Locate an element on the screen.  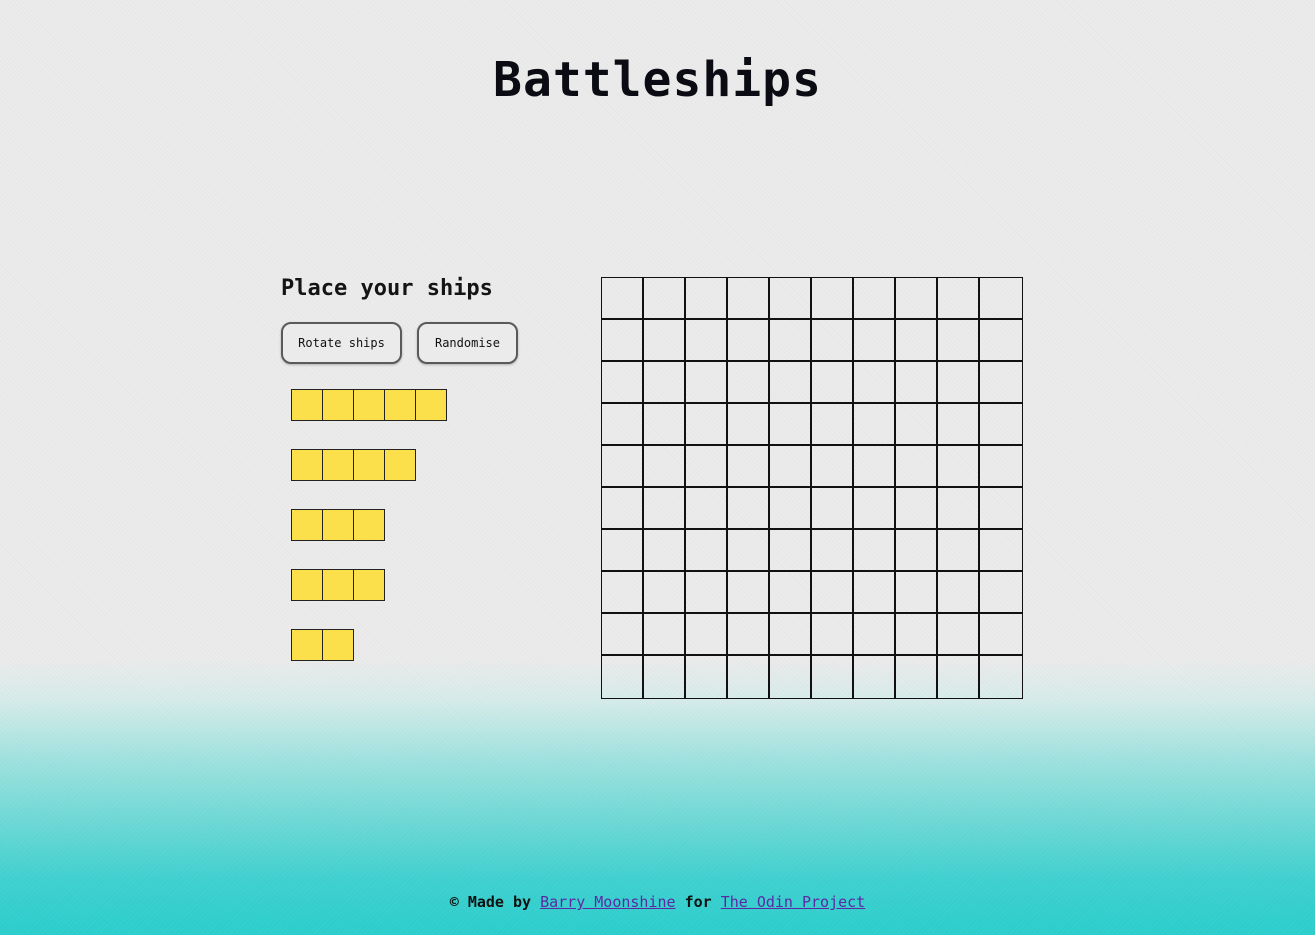
ship-3a is located at coordinates (338, 525).